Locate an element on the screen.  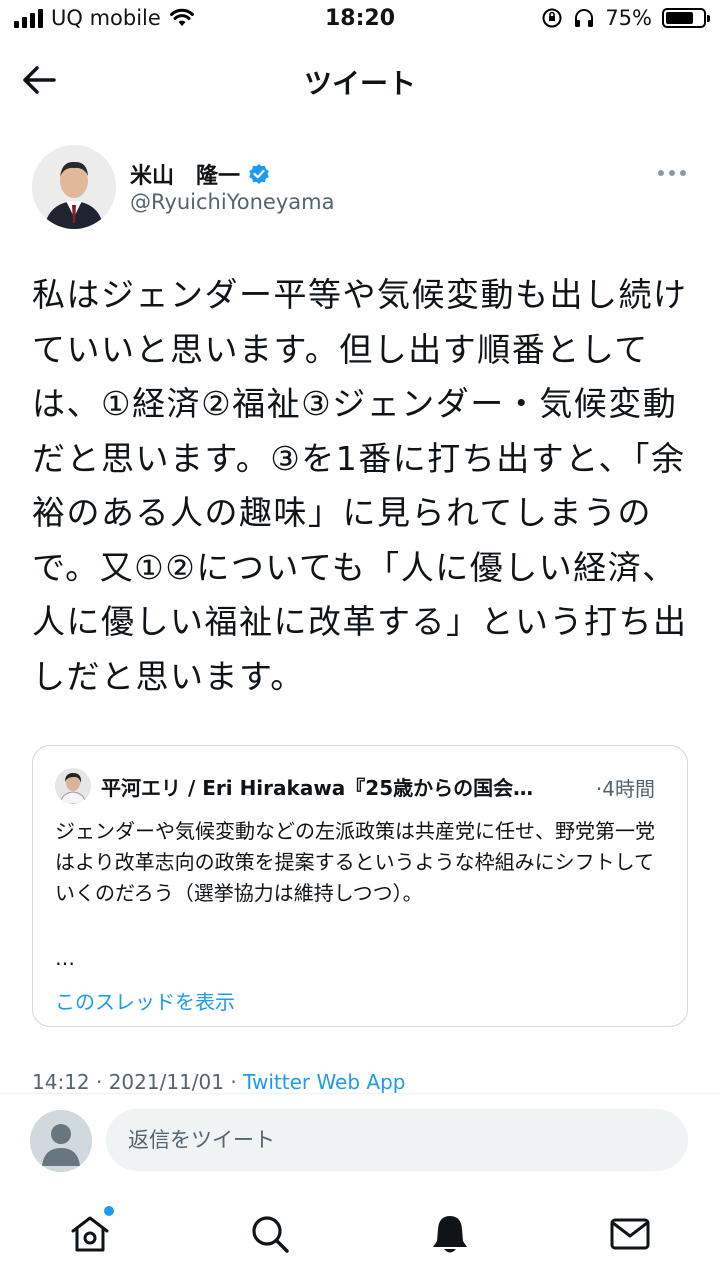
orientation-lock-icon is located at coordinates (552, 18).